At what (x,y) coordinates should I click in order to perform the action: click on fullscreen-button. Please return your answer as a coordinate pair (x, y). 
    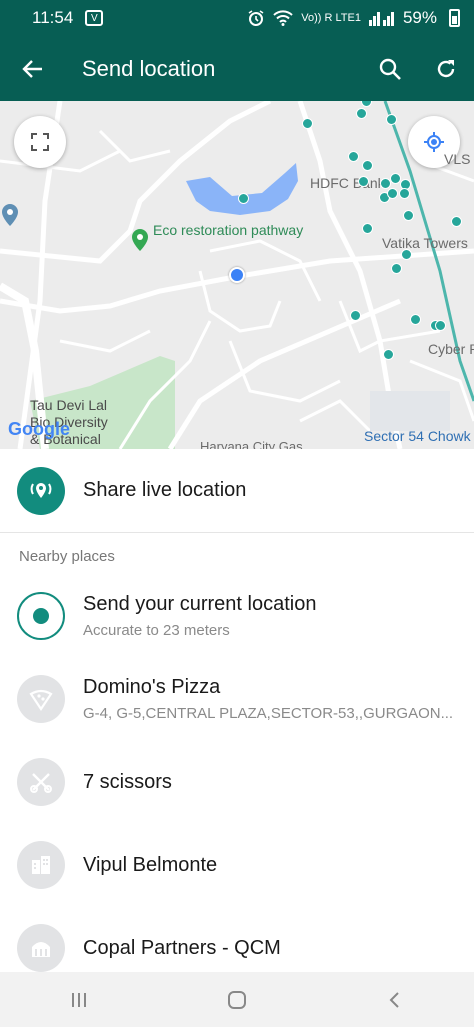
    Looking at the image, I should click on (40, 142).